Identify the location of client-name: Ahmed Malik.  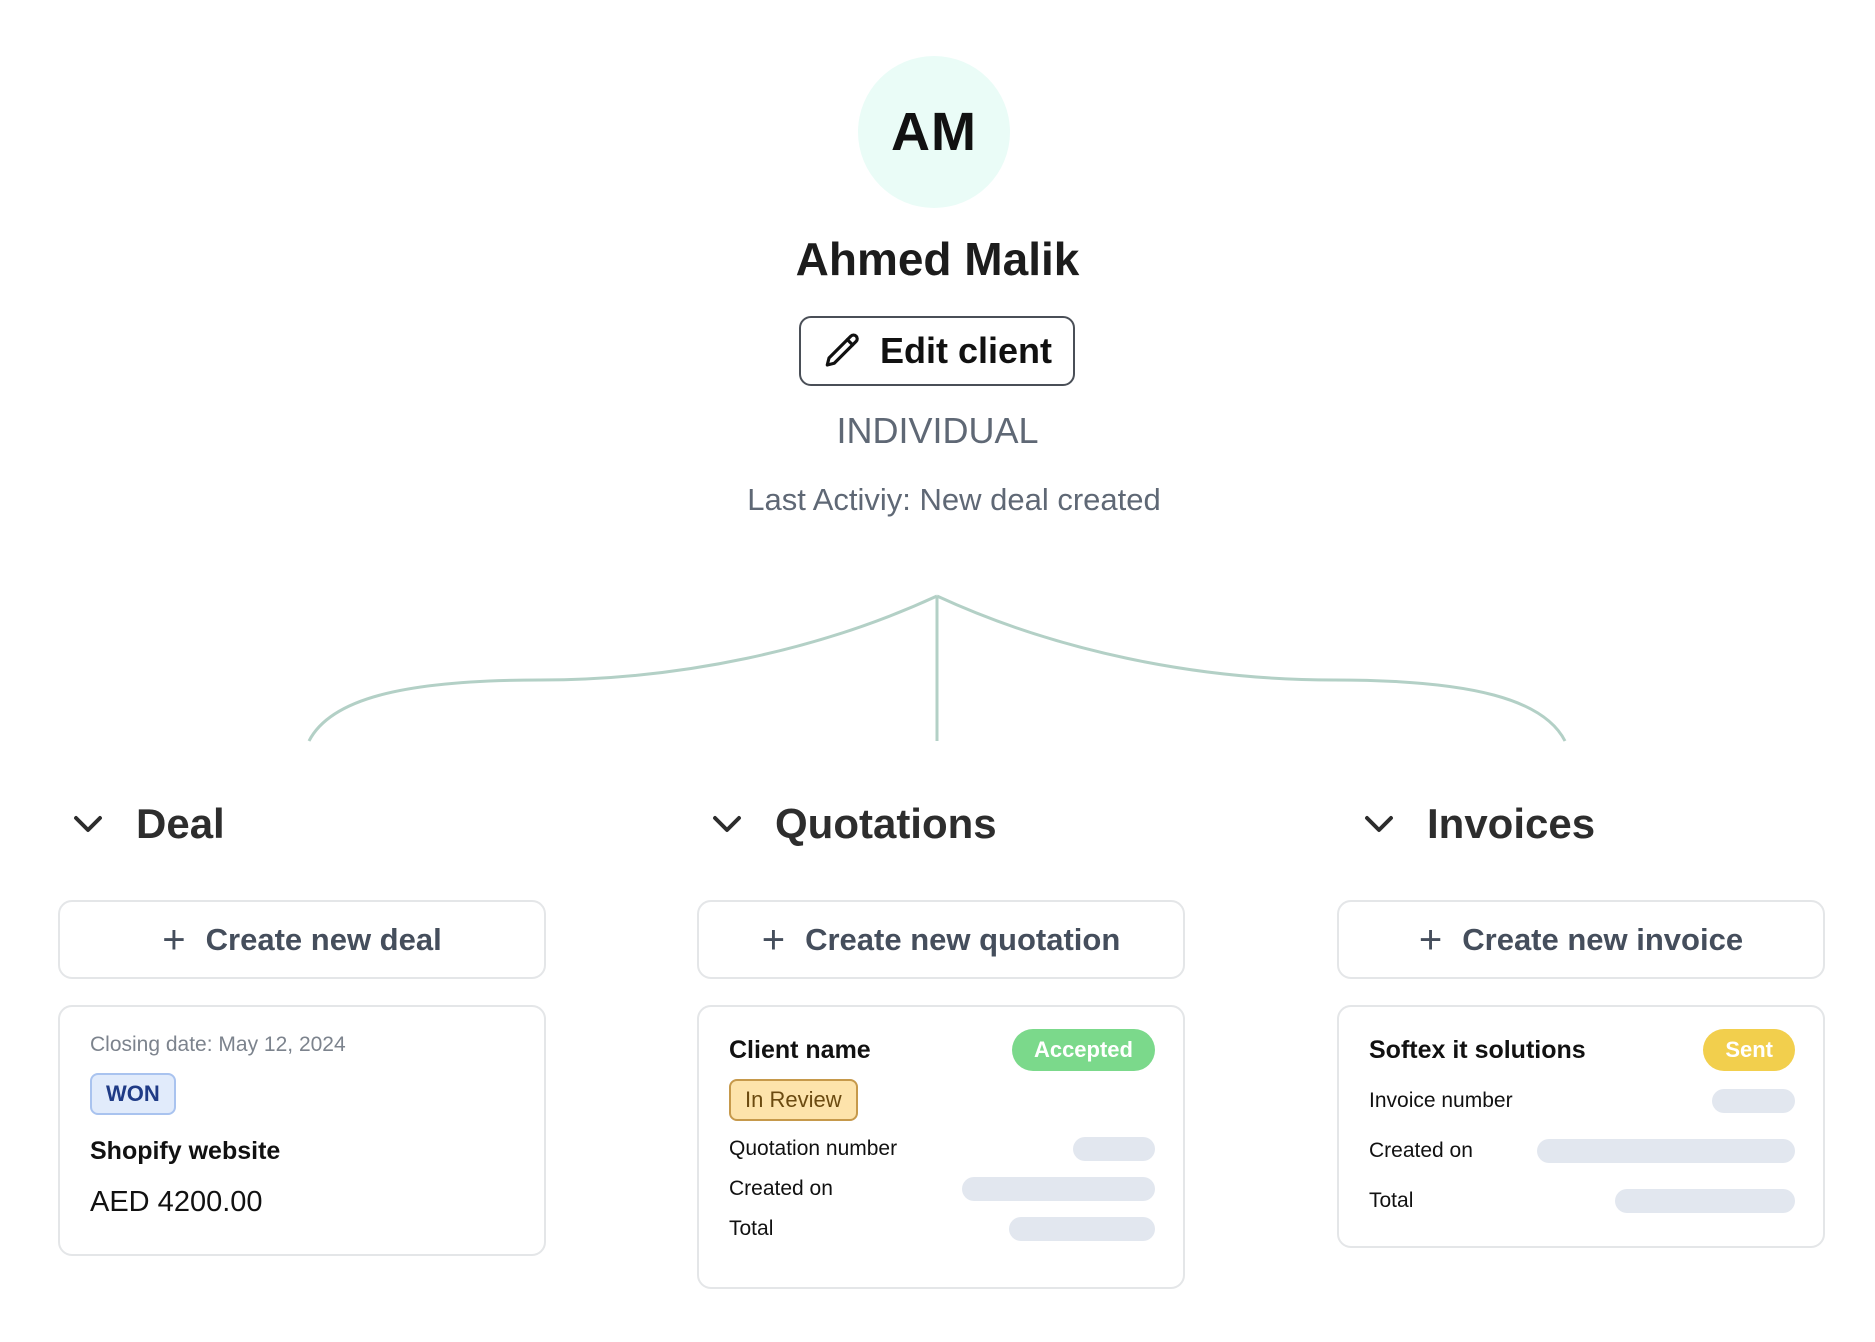
(937, 259).